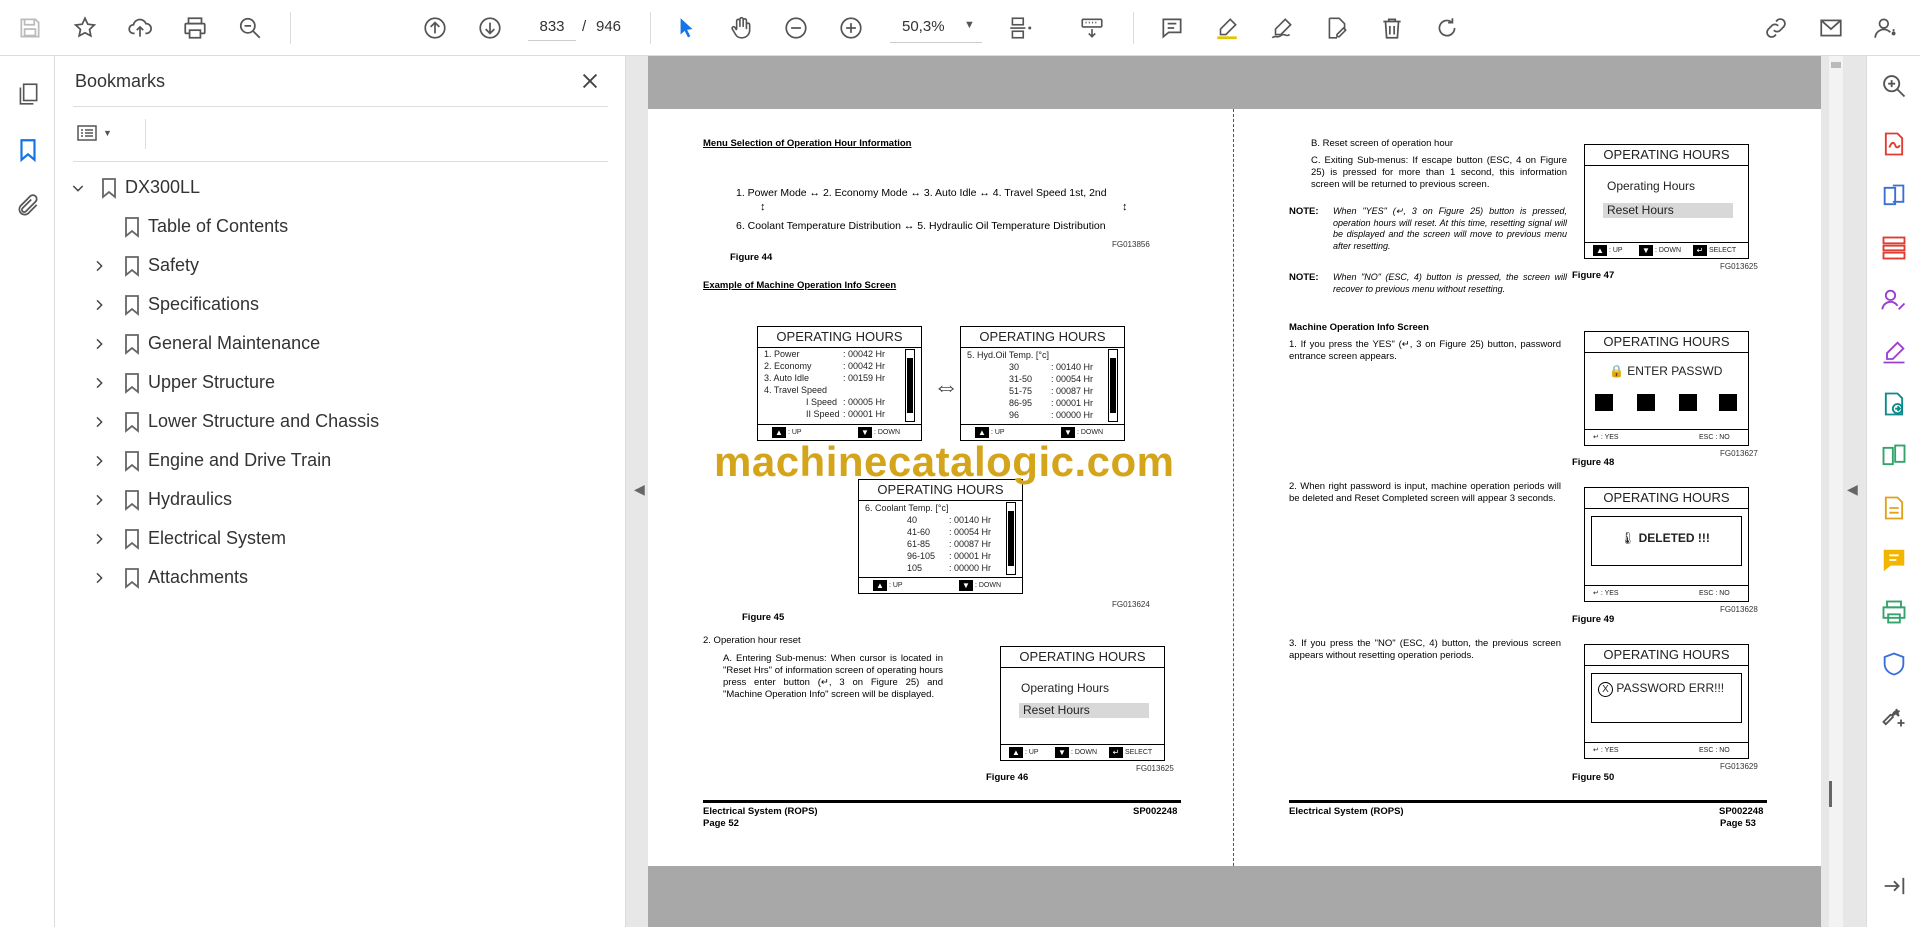 This screenshot has width=1920, height=927. What do you see at coordinates (1628, 538) in the screenshot?
I see `thermometer-icon: 🌡` at bounding box center [1628, 538].